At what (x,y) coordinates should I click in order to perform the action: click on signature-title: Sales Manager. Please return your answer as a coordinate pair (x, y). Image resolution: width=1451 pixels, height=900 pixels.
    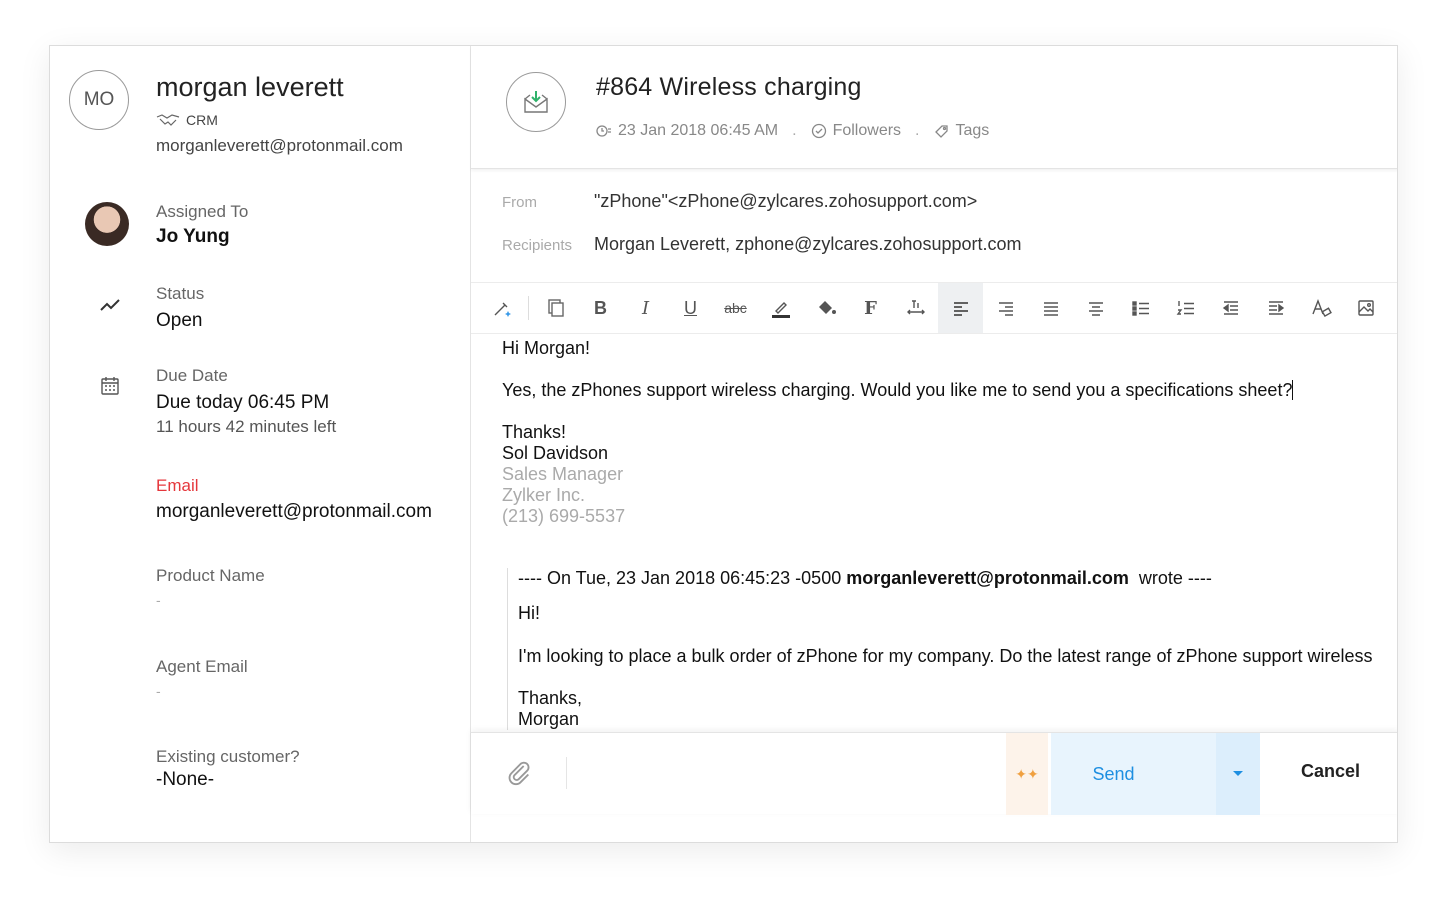
    Looking at the image, I should click on (563, 474).